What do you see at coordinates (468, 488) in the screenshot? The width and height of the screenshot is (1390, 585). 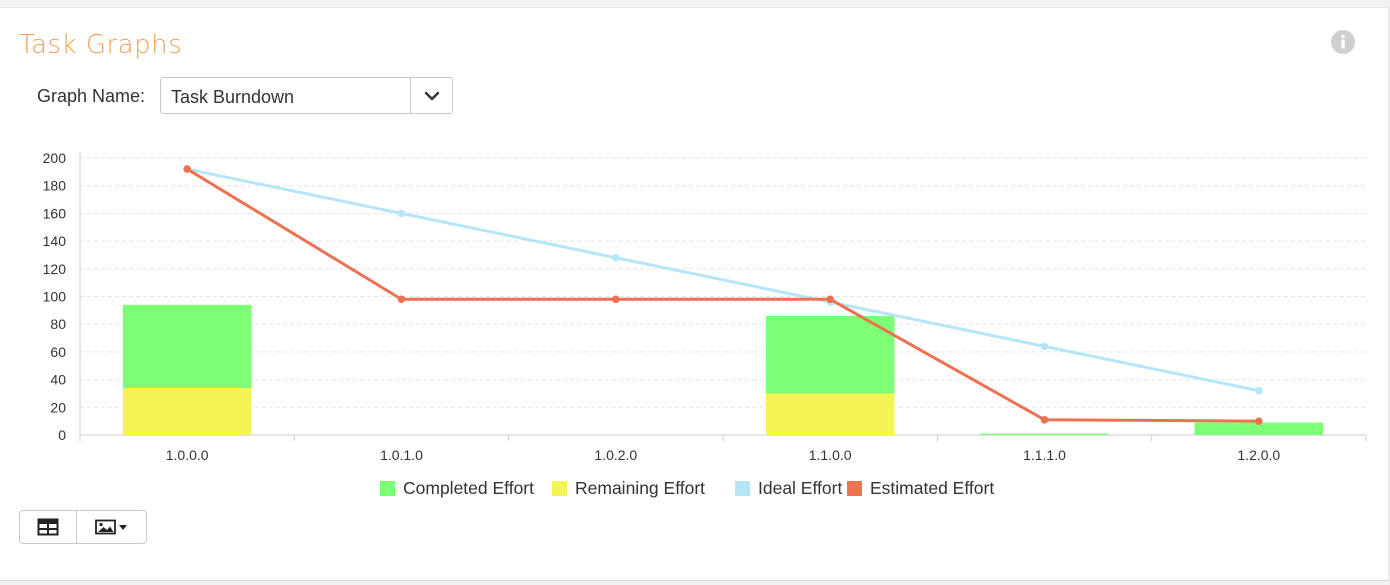 I see `legend-label-completed-effort: Completed Effort` at bounding box center [468, 488].